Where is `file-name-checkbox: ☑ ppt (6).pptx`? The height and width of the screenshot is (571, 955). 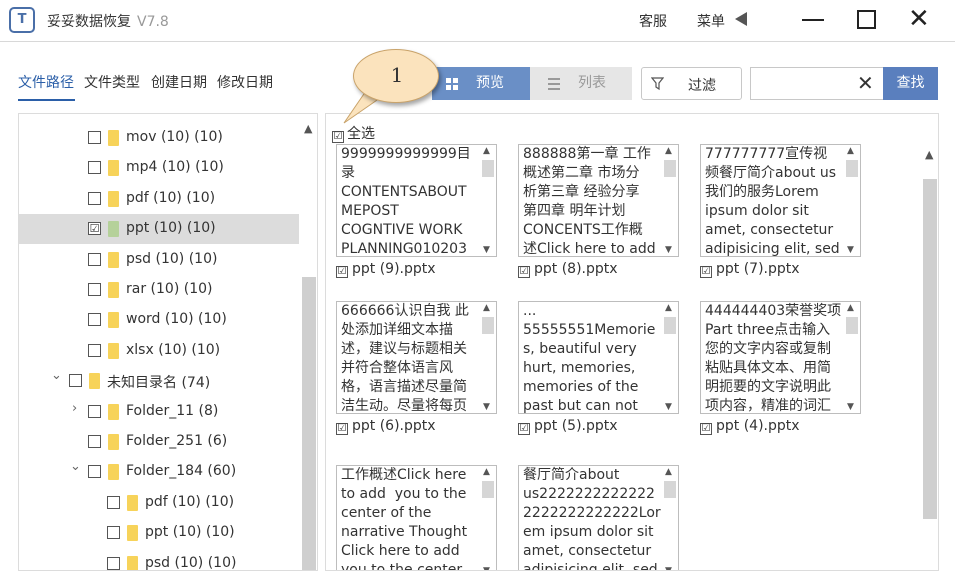
file-name-checkbox: ☑ ppt (6).pptx is located at coordinates (386, 426).